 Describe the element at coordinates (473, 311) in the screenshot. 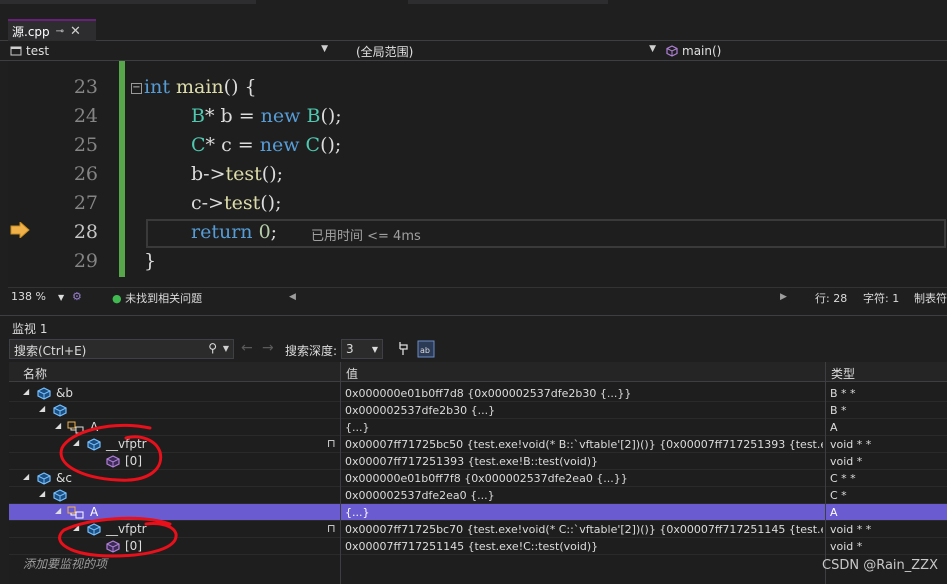

I see `splitter` at that location.